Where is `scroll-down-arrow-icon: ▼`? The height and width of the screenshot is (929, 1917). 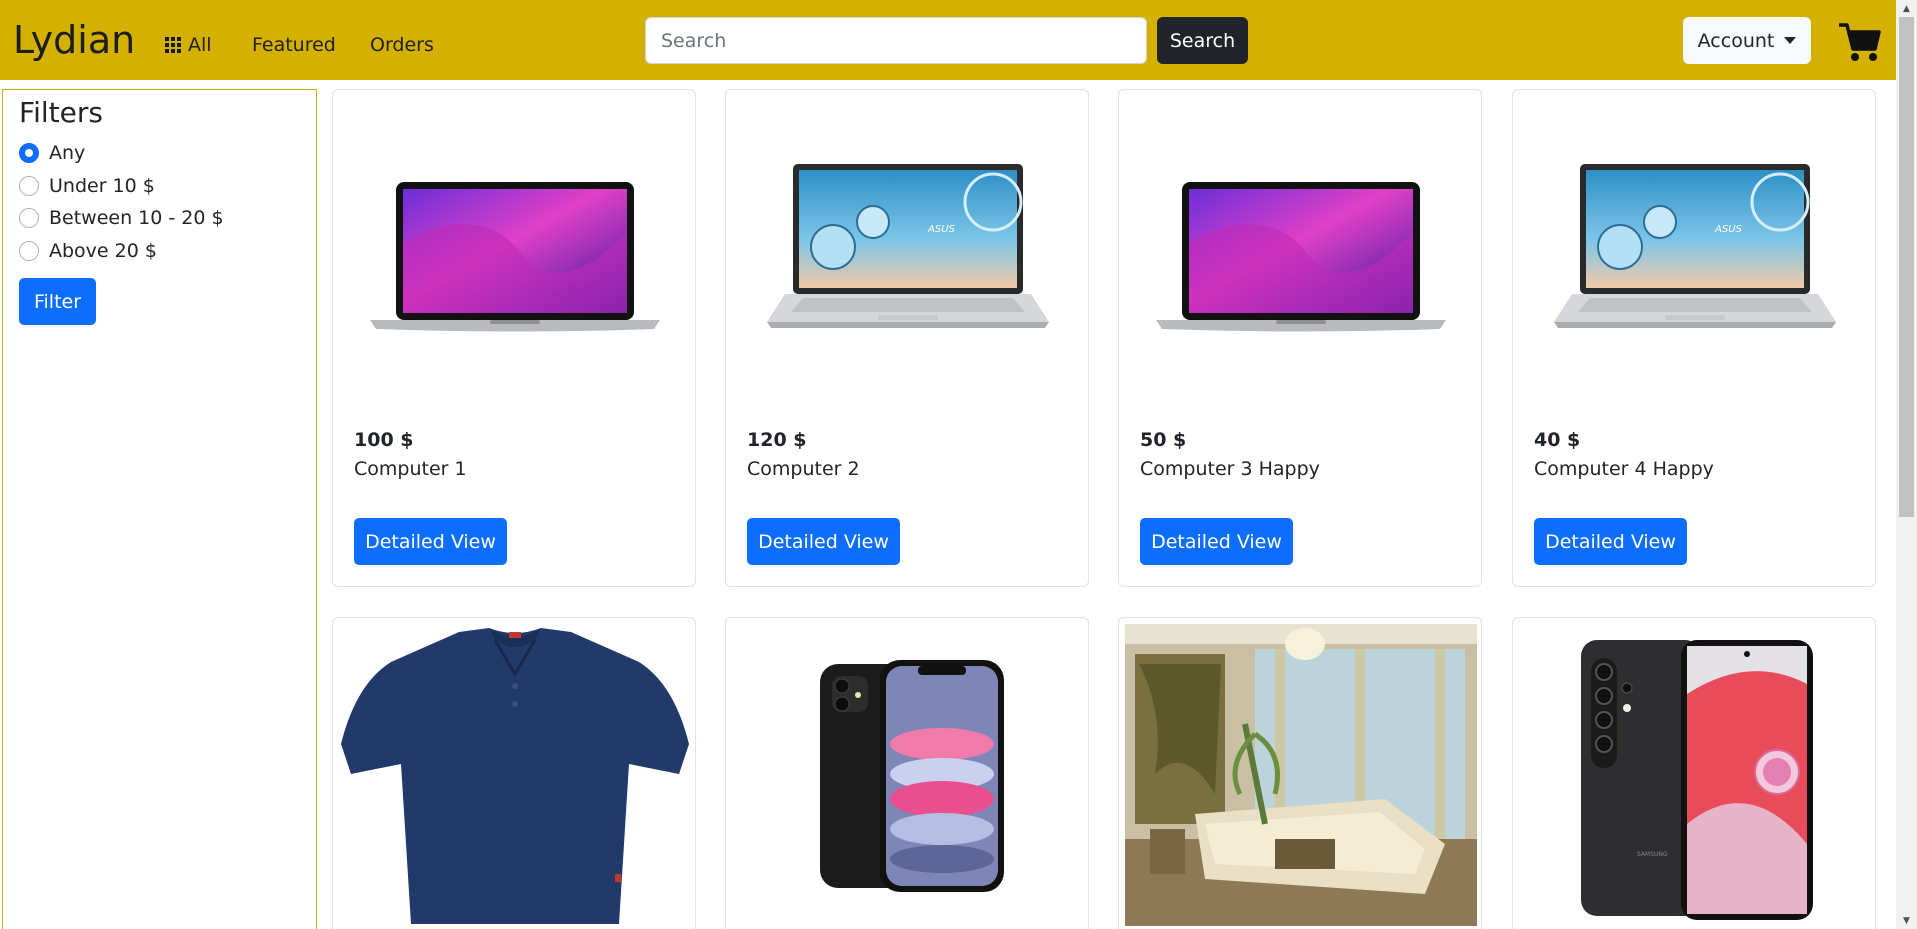 scroll-down-arrow-icon: ▼ is located at coordinates (1906, 920).